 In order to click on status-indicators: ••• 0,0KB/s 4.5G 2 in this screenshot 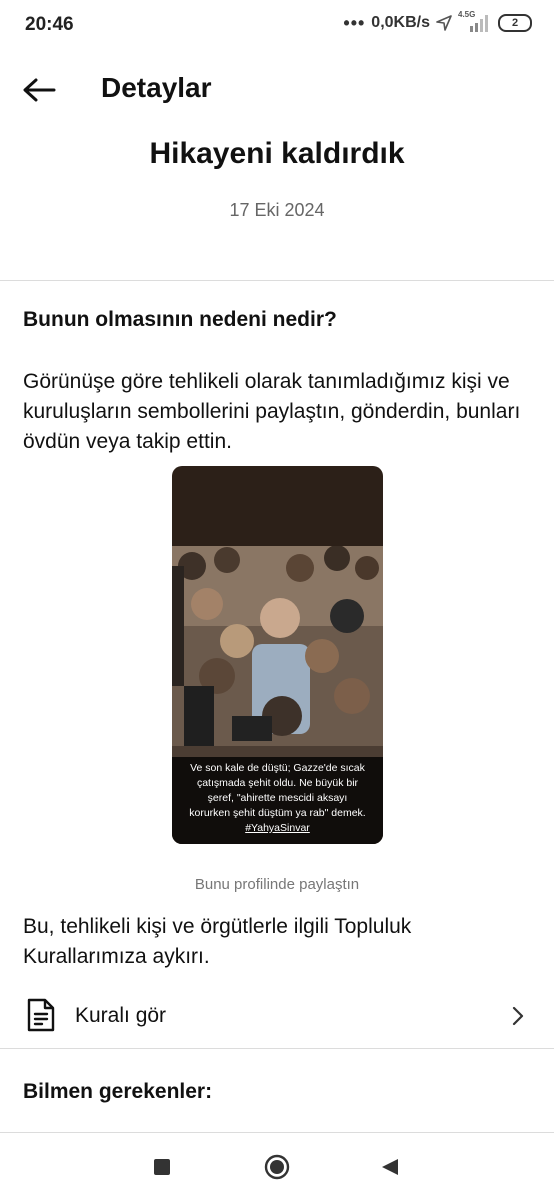, I will do `click(437, 22)`.